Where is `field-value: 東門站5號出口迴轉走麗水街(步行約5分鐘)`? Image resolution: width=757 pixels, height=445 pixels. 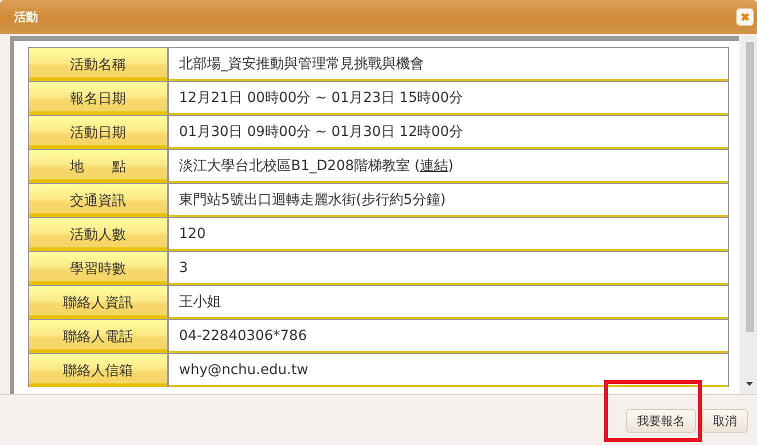 field-value: 東門站5號出口迴轉走麗水街(步行約5分鐘) is located at coordinates (448, 200).